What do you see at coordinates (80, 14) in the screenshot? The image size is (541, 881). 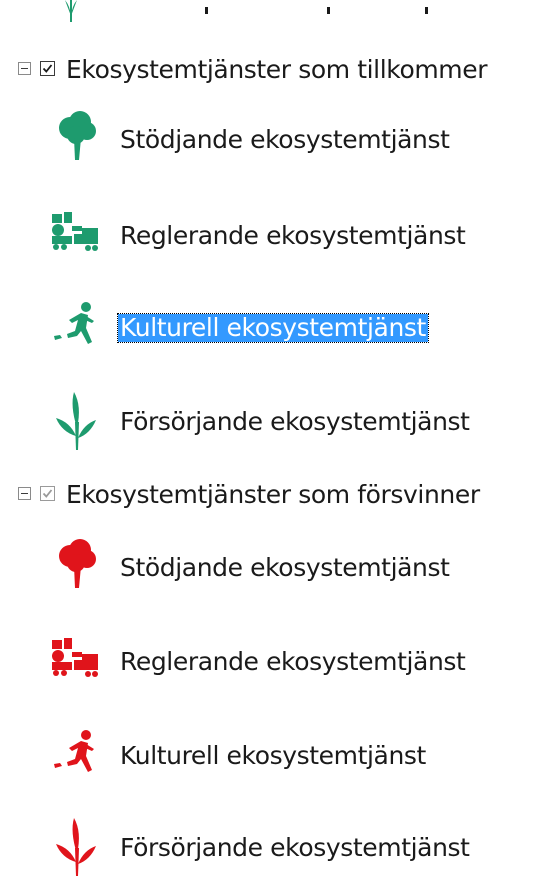 I see `partial-icon-top` at bounding box center [80, 14].